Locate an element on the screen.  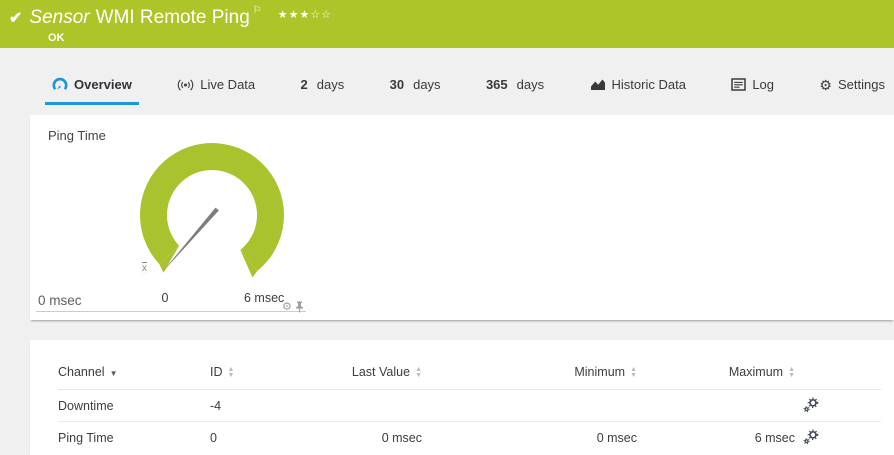
gauge-current-value: 0 msec is located at coordinates (60, 300).